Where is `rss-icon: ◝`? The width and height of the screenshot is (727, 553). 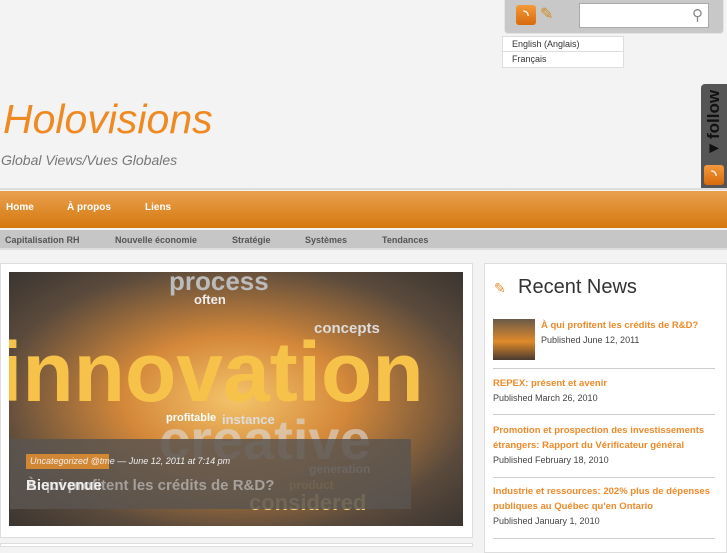 rss-icon: ◝ is located at coordinates (526, 15).